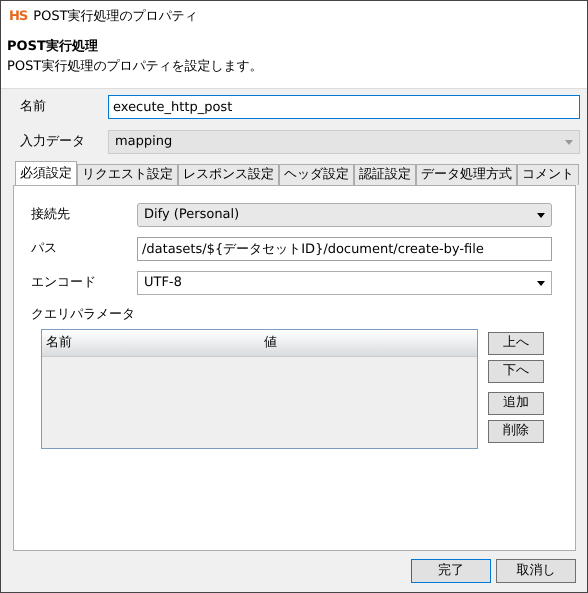  What do you see at coordinates (466, 174) in the screenshot?
I see `tab: データ処理方式` at bounding box center [466, 174].